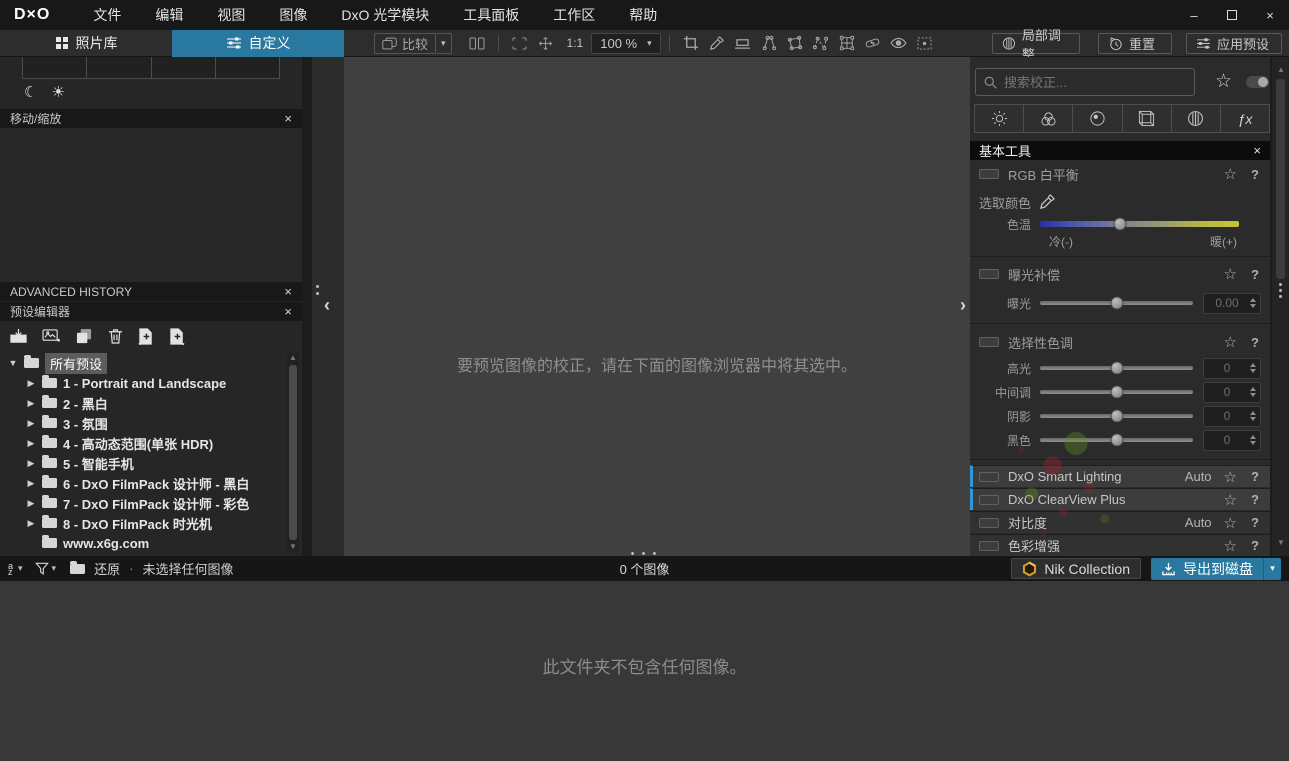 The height and width of the screenshot is (761, 1289). Describe the element at coordinates (385, 15) in the screenshot. I see `menu-optics-modules: DxO 光学模块` at that location.